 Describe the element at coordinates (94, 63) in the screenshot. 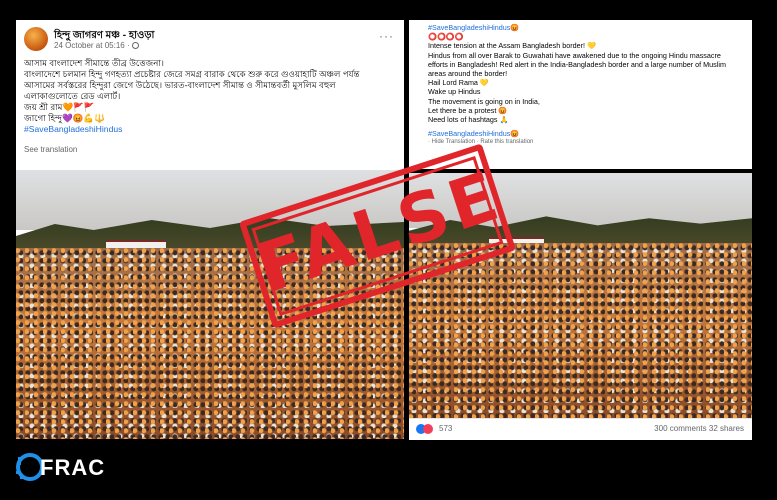

I see `post-line: আসাম বাংলাদেশ সীমান্তে তীব্র উত্তেজনা।` at that location.